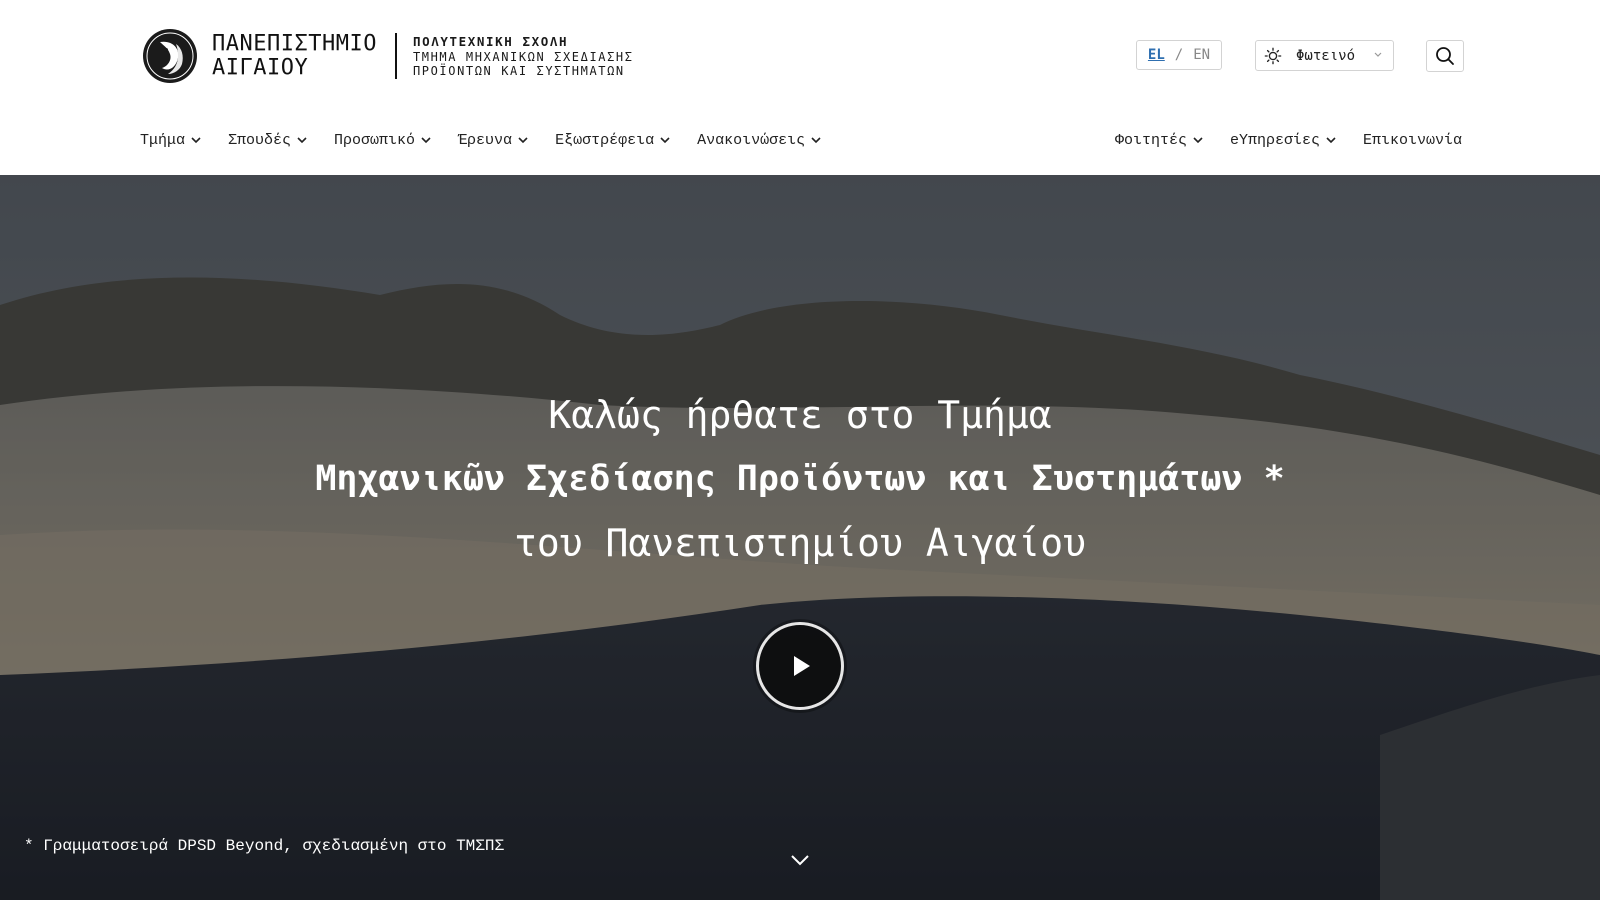  I want to click on nav-item-erevna: Έρευνα, so click(493, 140).